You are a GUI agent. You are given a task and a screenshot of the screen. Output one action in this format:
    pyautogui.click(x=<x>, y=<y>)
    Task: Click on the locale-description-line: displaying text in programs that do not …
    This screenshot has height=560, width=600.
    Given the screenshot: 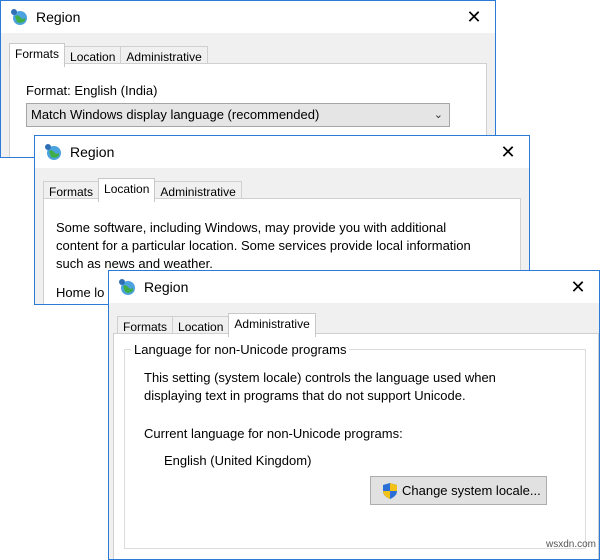 What is the action you would take?
    pyautogui.click(x=305, y=395)
    